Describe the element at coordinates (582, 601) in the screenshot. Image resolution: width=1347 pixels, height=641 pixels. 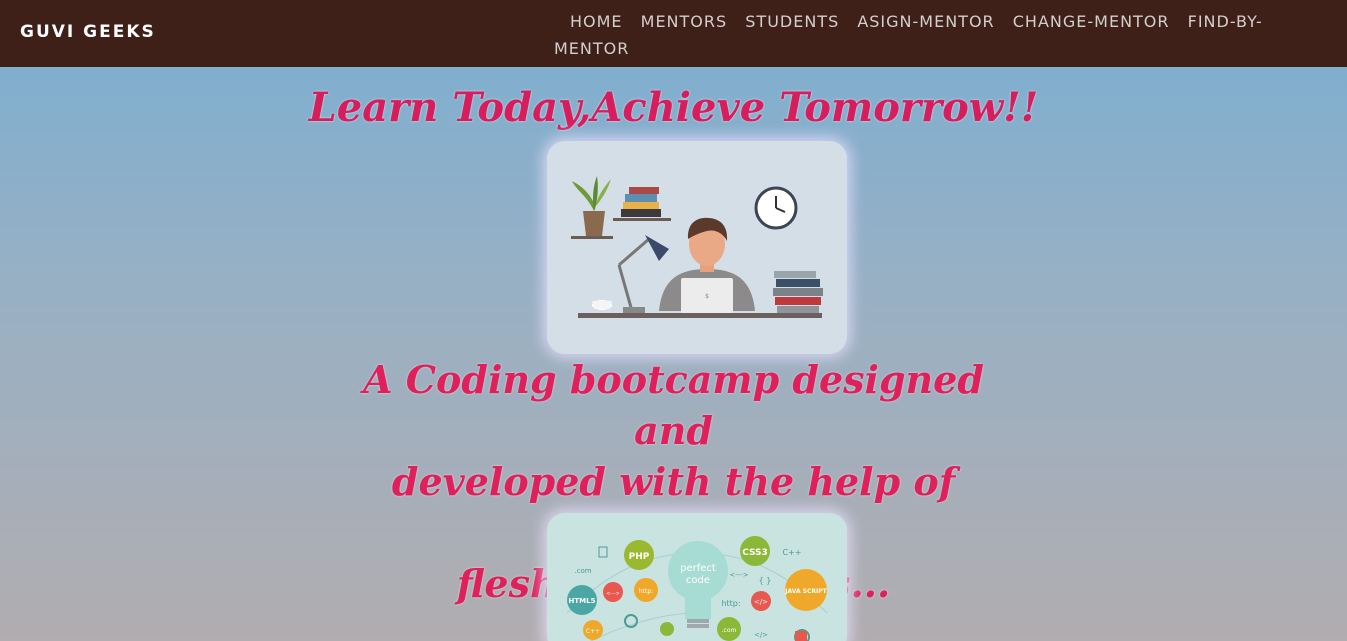
I see `badge-html5: HTML5` at that location.